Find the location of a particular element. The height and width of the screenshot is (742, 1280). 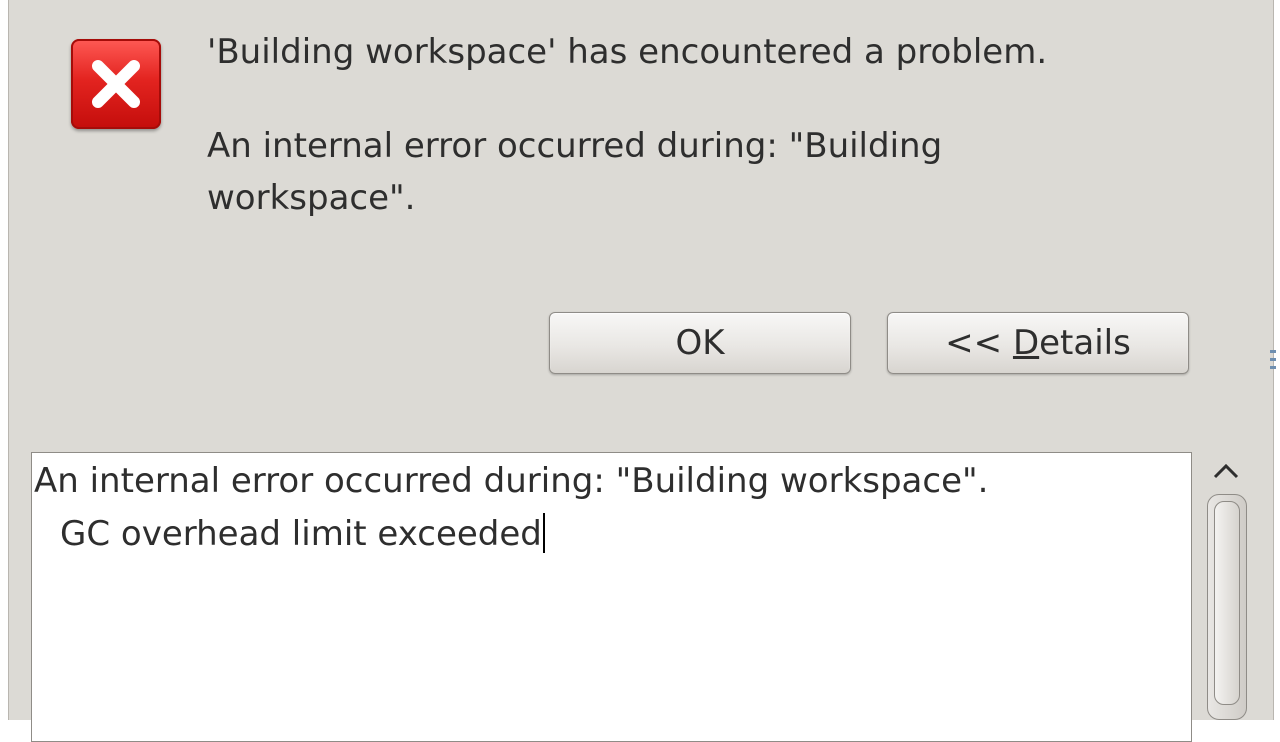

details-line-2: GC overhead limit exceeded is located at coordinates (302, 533).